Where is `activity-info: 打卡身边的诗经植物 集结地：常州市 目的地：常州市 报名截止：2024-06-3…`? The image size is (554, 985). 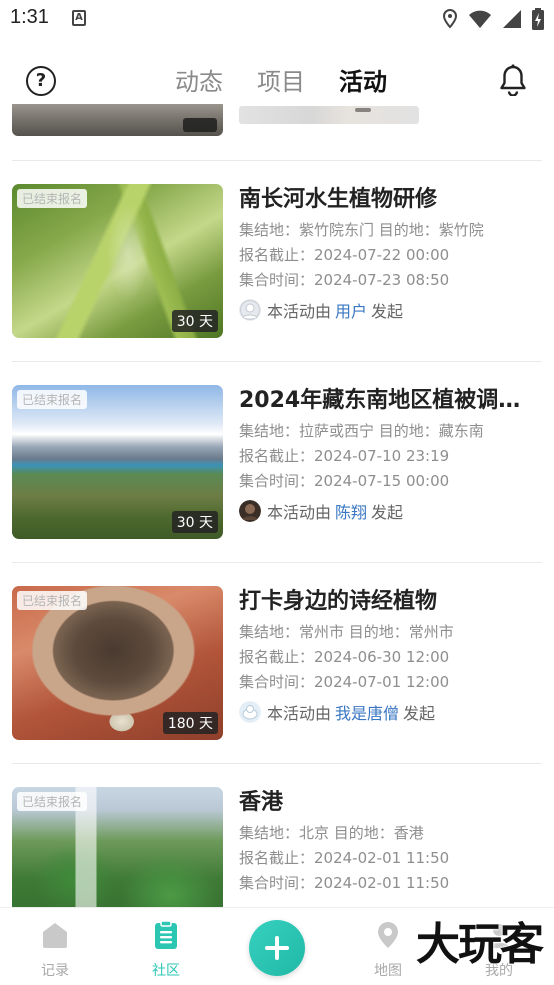 activity-info: 打卡身边的诗经植物 集结地：常州市 目的地：常州市 报名截止：2024-06-3… is located at coordinates (390, 655).